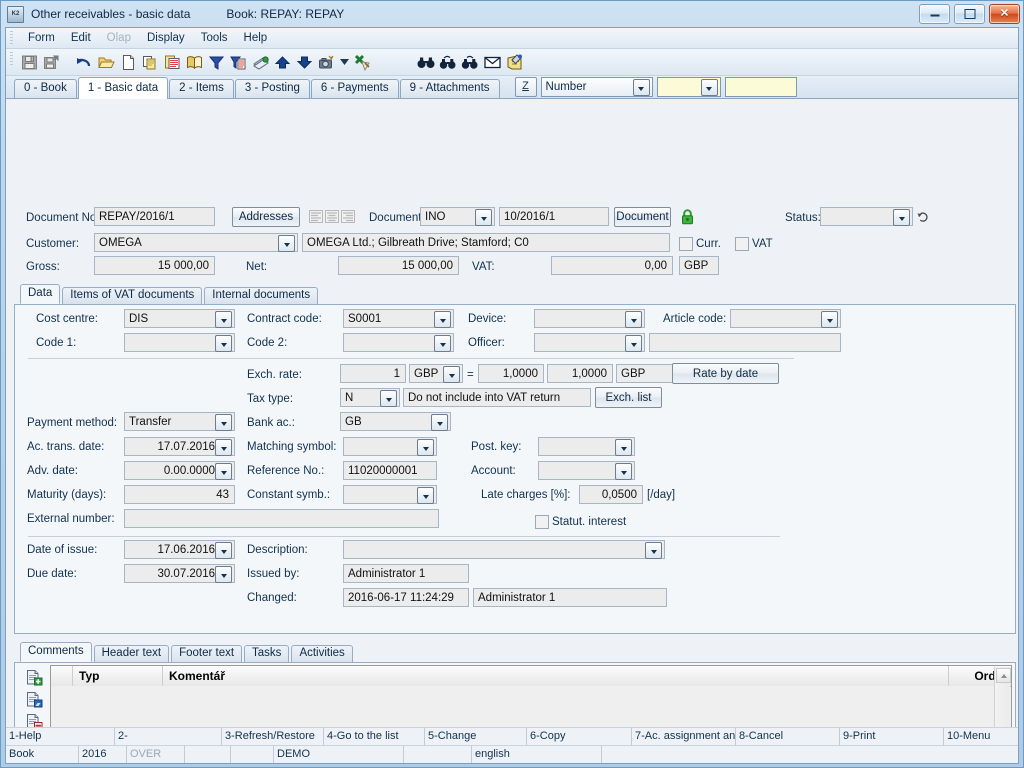 This screenshot has width=1024, height=768. I want to click on rate-by-date-button: Rate by date, so click(725, 373).